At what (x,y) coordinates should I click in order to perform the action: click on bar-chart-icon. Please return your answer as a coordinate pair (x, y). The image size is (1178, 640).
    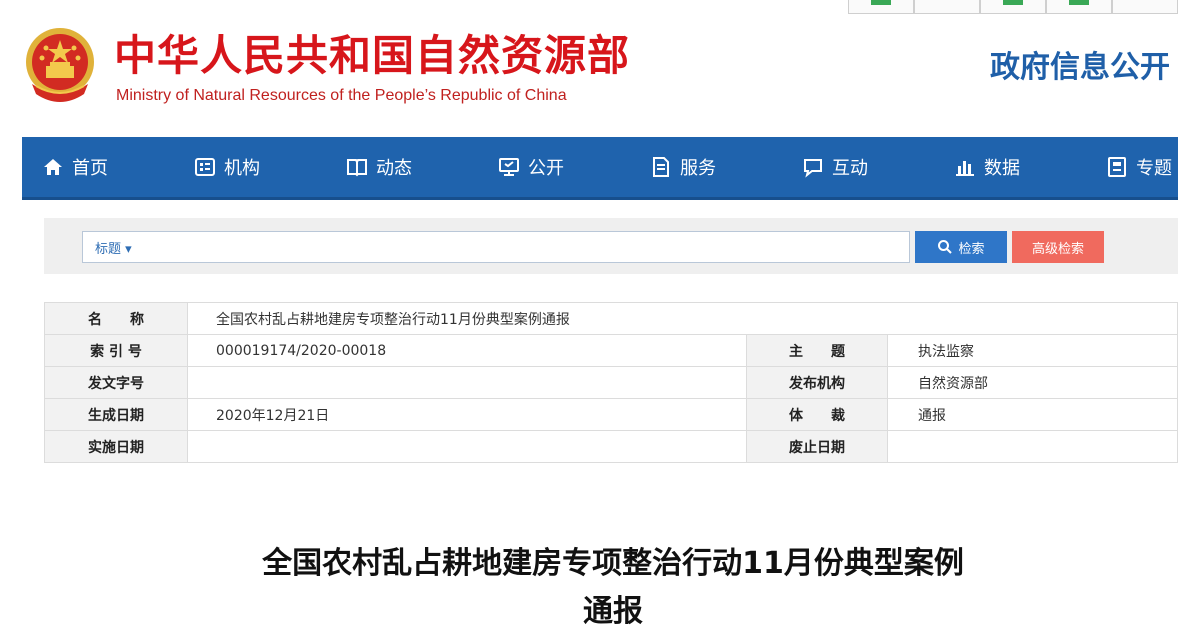
    Looking at the image, I should click on (965, 167).